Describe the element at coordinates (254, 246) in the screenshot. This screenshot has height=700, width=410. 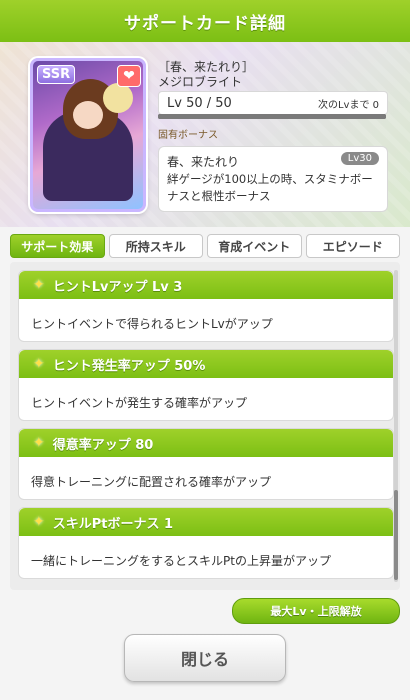
I see `tab-training-events: 育成イベント` at that location.